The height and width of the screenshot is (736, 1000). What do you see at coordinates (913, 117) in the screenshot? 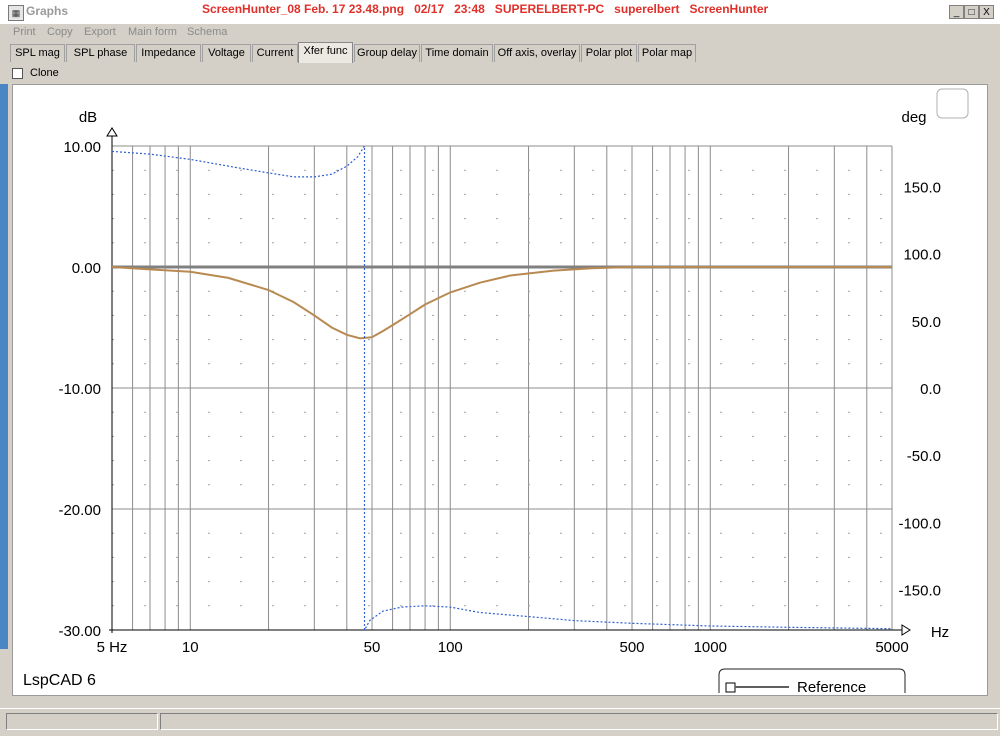
I see `y2-axis-label: deg` at bounding box center [913, 117].